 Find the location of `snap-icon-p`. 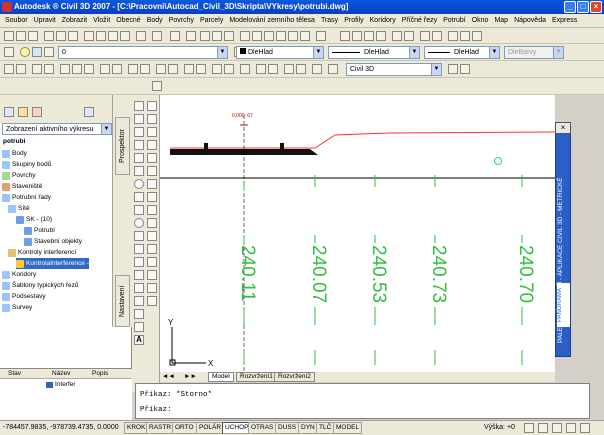

snap-icon-p is located at coordinates (217, 69).